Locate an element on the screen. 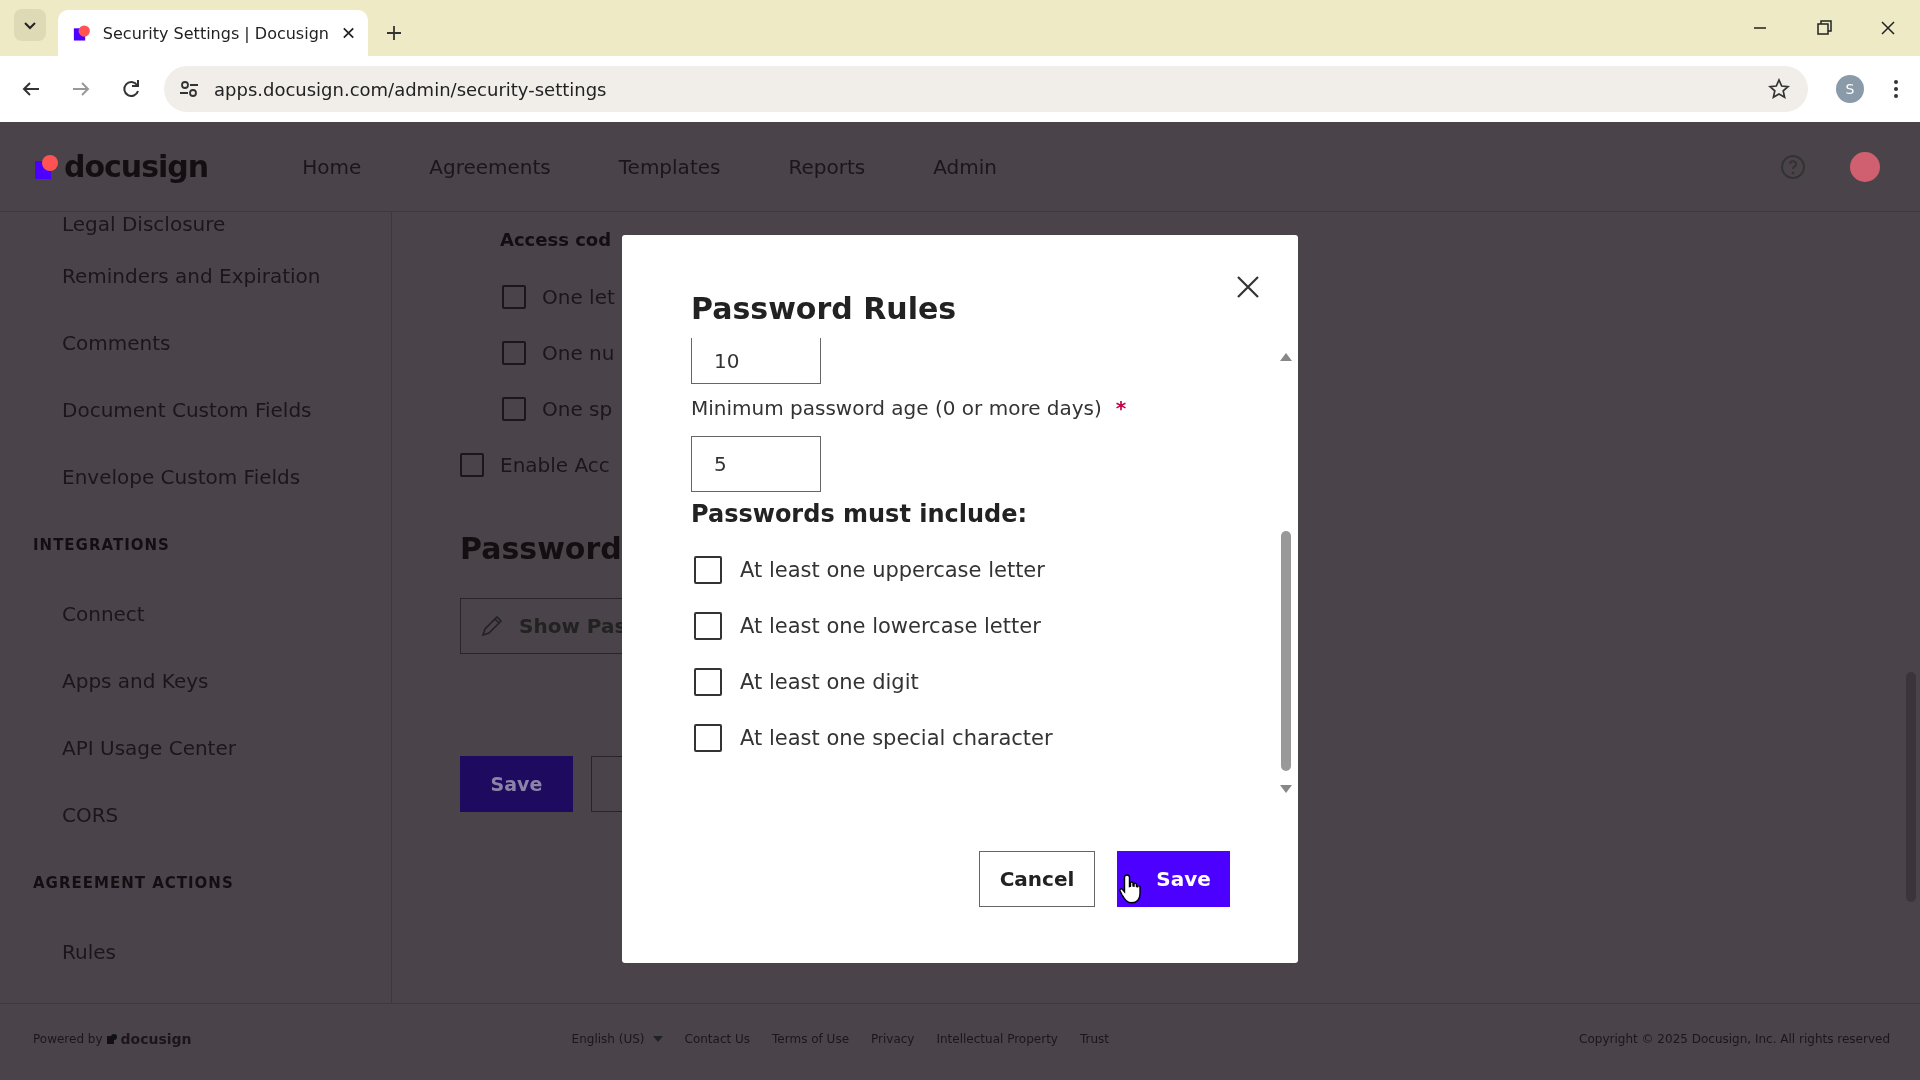  browser-tab: Security Settings | Docusign is located at coordinates (213, 33).